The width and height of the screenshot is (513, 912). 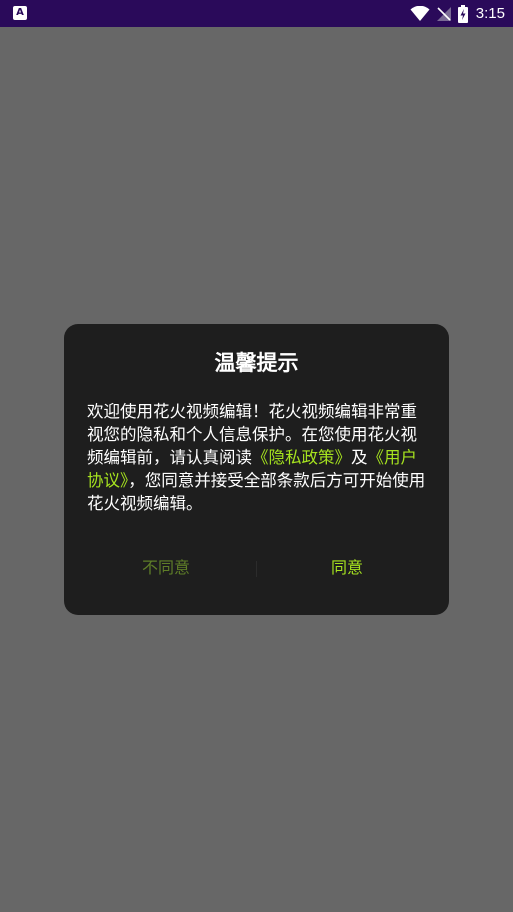 What do you see at coordinates (166, 569) in the screenshot?
I see `disagree-button: 不同意` at bounding box center [166, 569].